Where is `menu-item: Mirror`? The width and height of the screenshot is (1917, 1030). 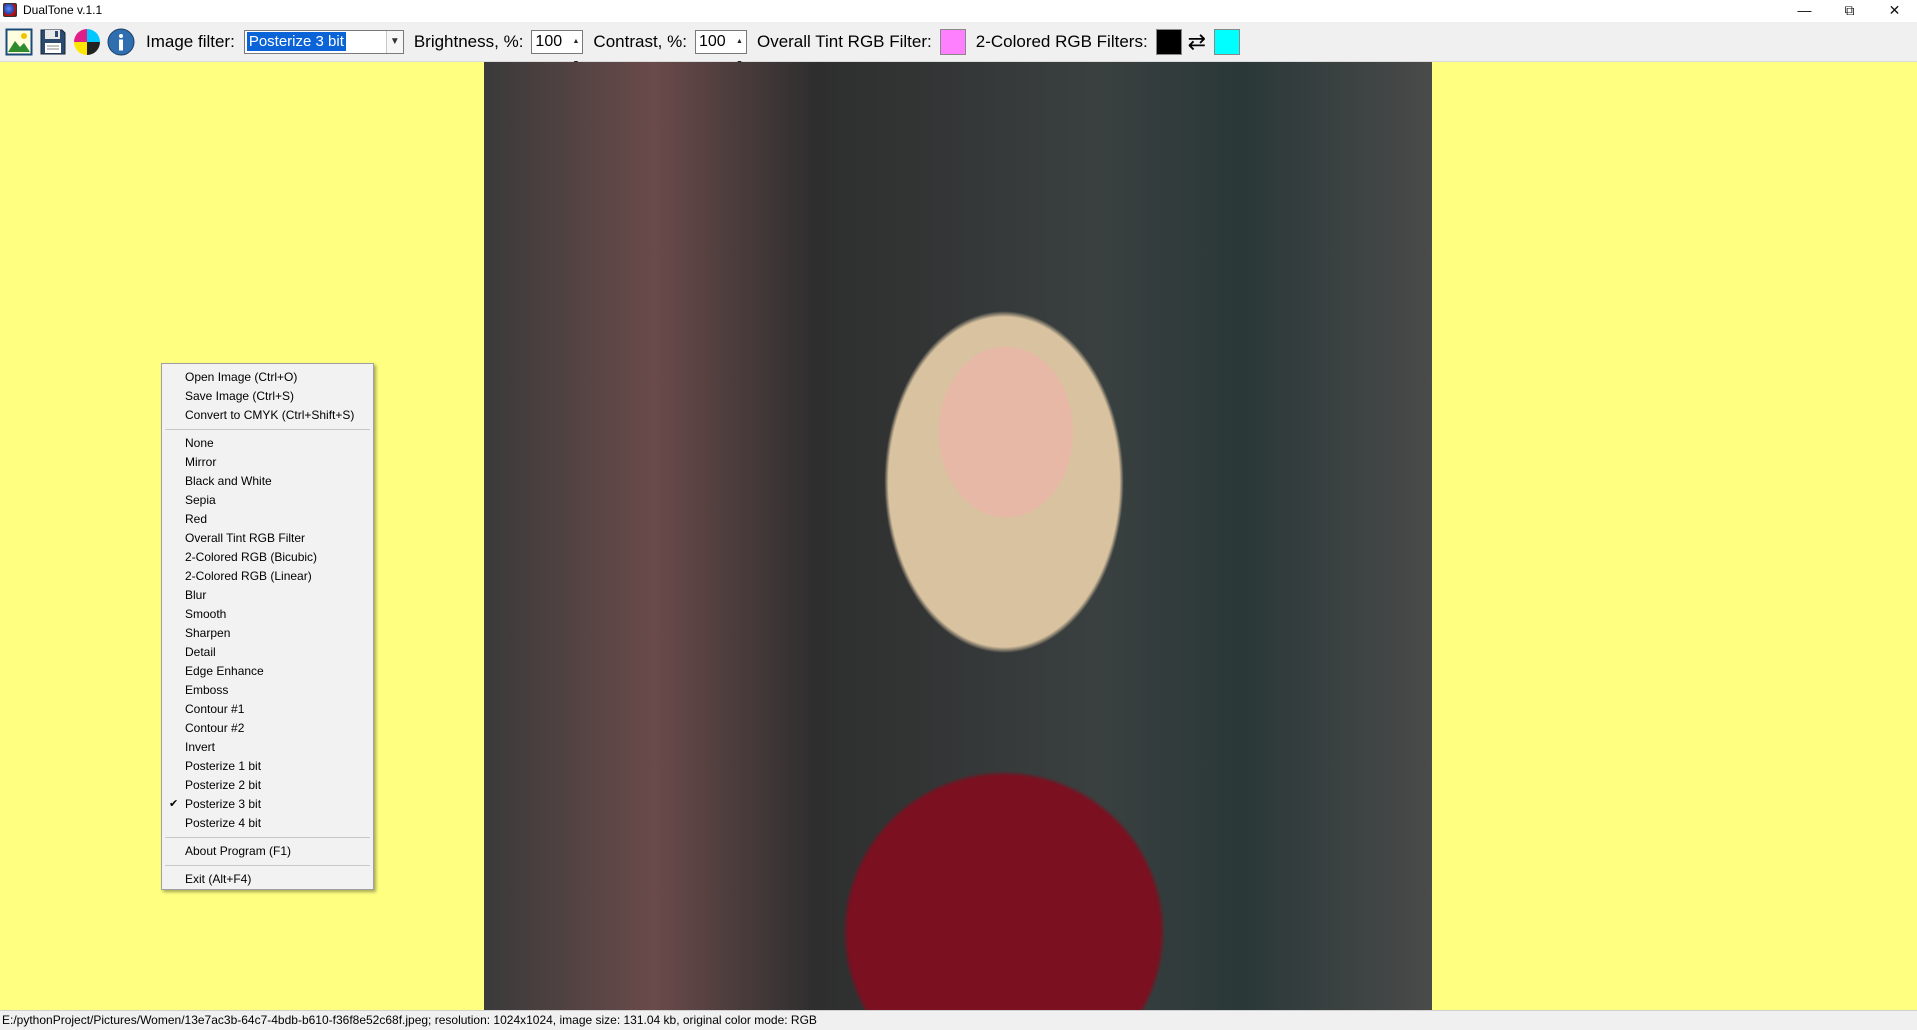
menu-item: Mirror is located at coordinates (267, 462).